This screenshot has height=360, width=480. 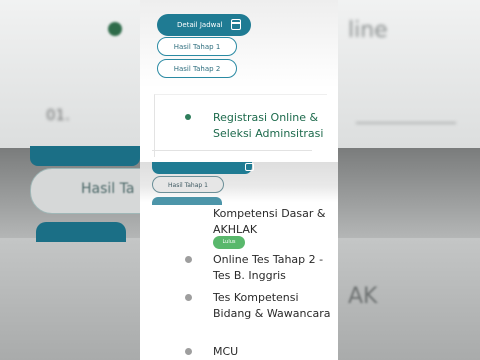 I want to click on detail-jadwal-button: Detail Jadwal, so click(x=204, y=25).